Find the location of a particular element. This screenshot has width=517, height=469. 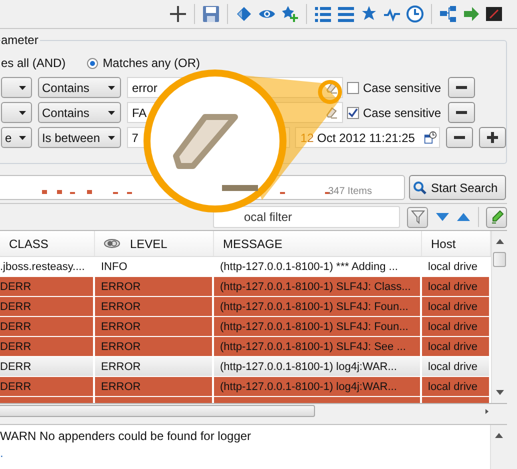

log-line: . is located at coordinates (2, 453).